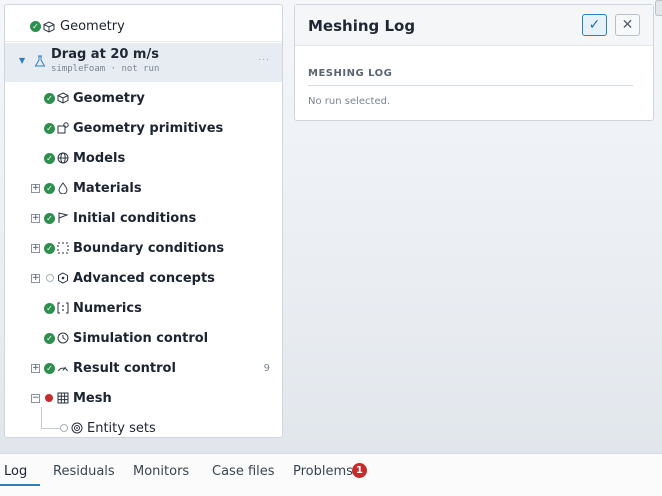  I want to click on tree-item-advanced-concepts: + Advanced concepts, so click(143, 278).